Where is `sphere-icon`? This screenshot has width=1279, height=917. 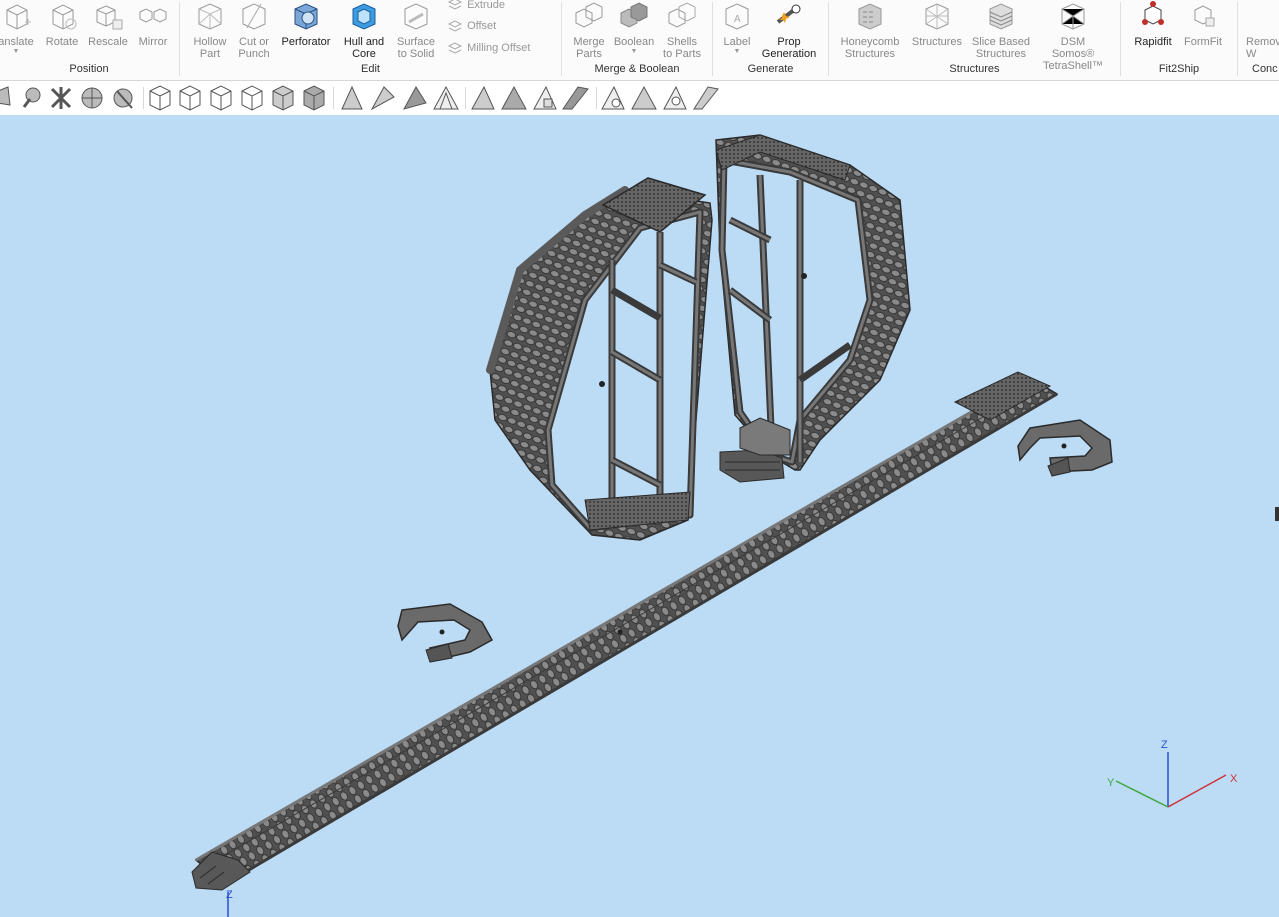 sphere-icon is located at coordinates (92, 98).